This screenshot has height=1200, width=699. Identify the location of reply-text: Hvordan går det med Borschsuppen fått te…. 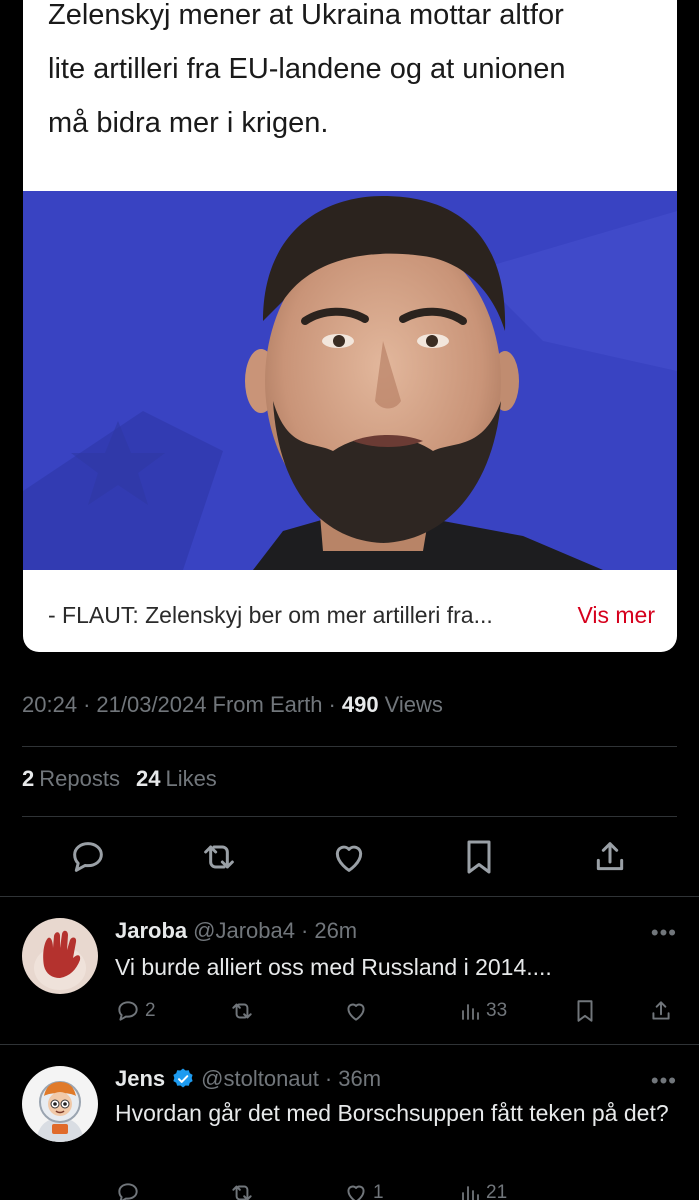
(392, 1113).